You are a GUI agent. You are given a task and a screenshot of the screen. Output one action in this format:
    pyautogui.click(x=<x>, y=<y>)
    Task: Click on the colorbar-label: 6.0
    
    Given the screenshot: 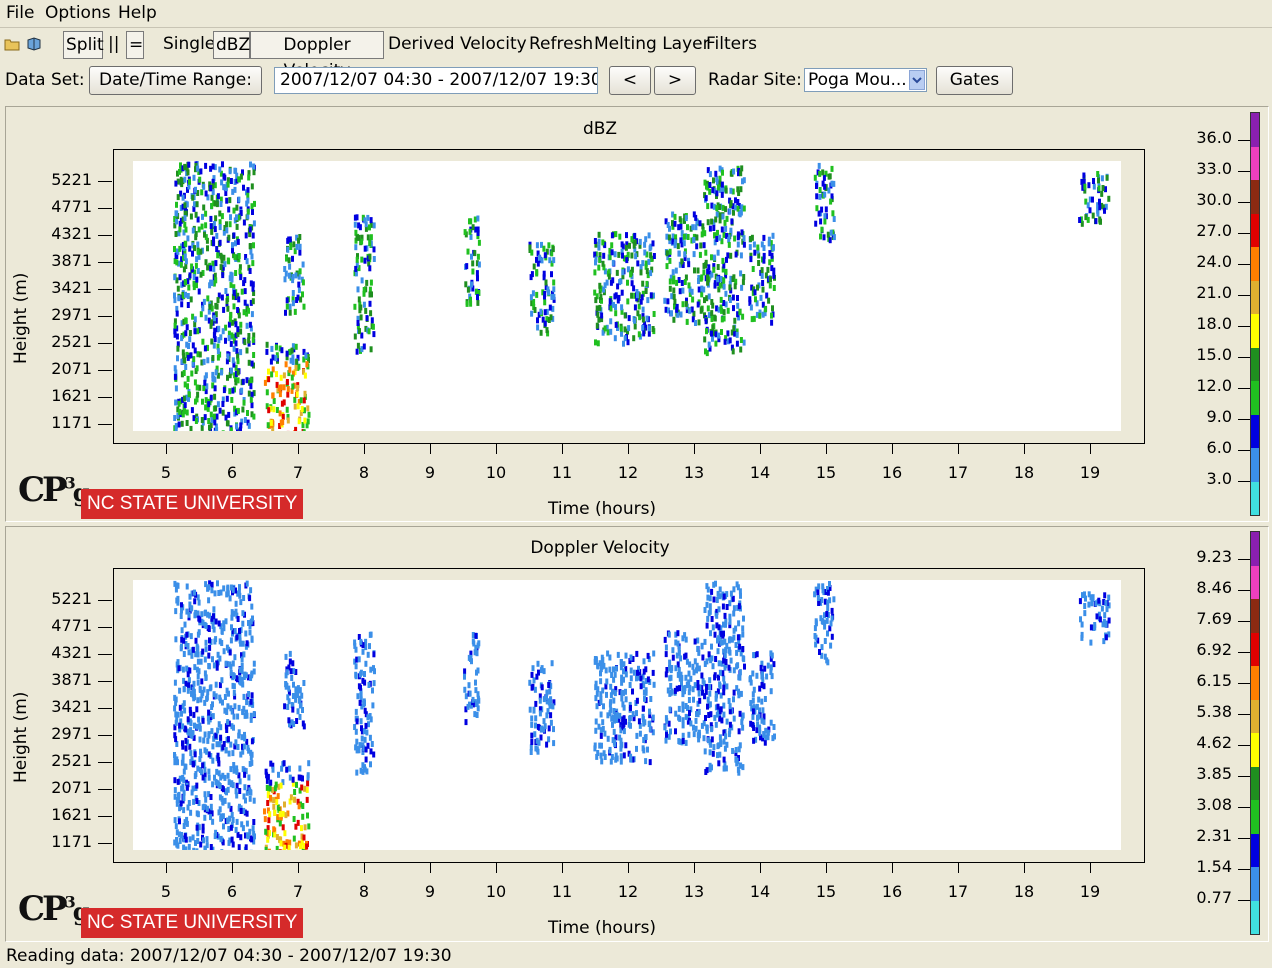 What is the action you would take?
    pyautogui.click(x=1219, y=447)
    